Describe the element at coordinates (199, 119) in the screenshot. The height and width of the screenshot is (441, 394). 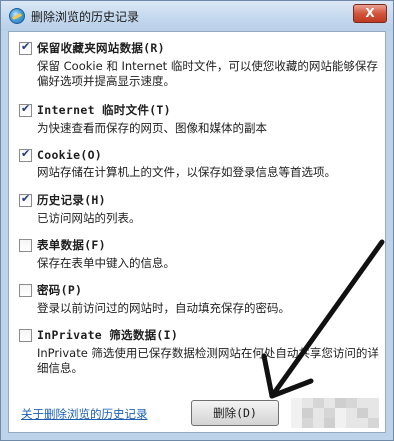
I see `option-temporary-files: Internet 临时文件(T) 为快速查看而保存的网页、图像和媒体的副本` at that location.